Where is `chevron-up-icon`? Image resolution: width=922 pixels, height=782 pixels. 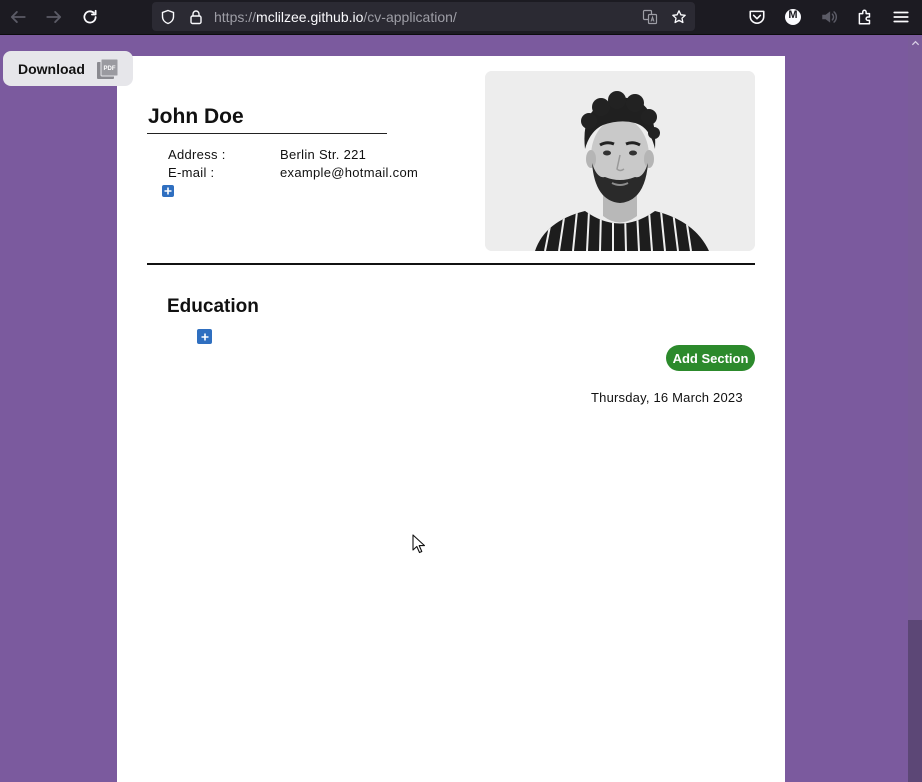 chevron-up-icon is located at coordinates (915, 42).